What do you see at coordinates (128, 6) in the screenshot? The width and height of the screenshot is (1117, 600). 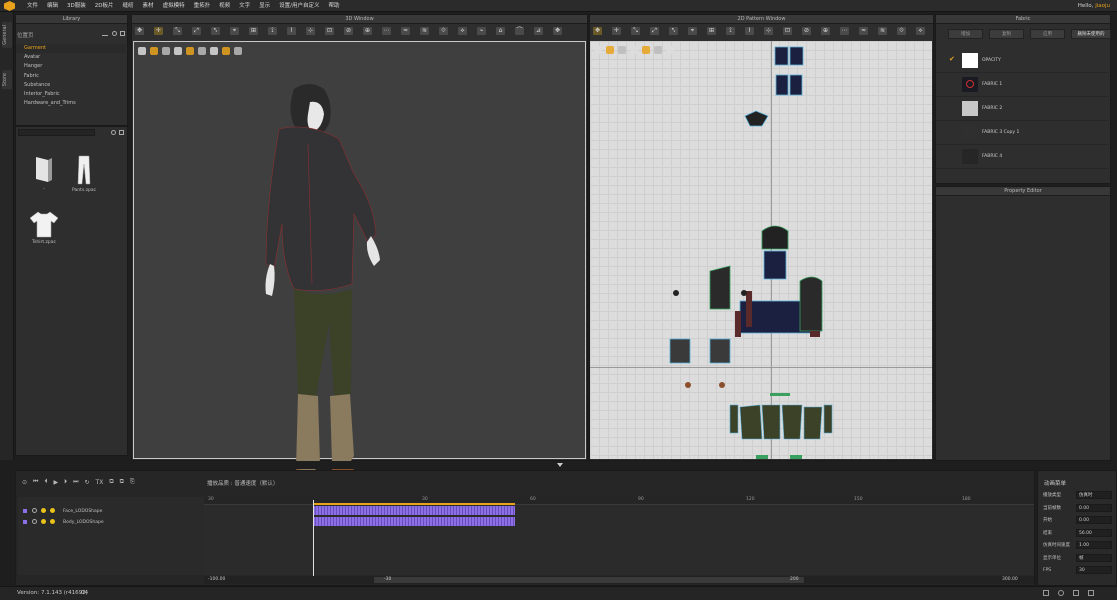 I see `menu-item: 缝纫` at bounding box center [128, 6].